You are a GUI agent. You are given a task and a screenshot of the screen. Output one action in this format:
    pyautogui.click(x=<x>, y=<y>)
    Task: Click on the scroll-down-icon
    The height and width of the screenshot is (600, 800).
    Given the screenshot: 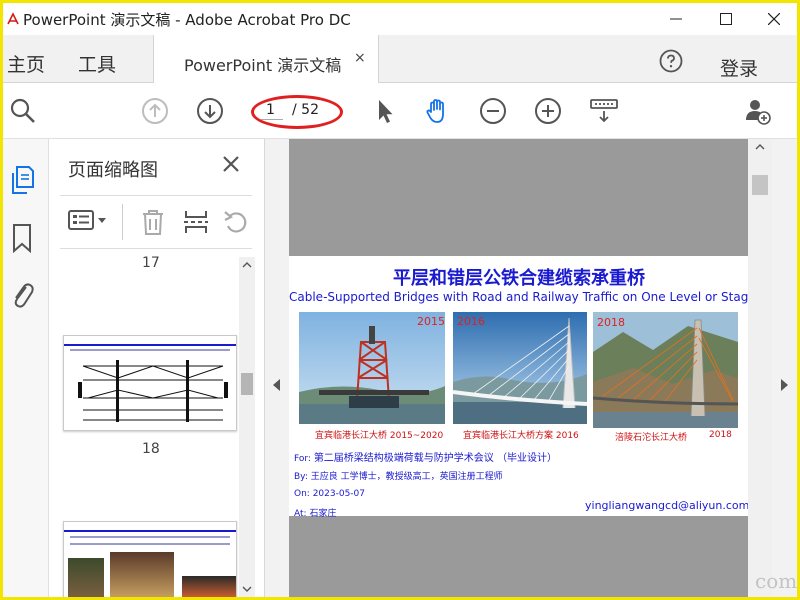 What is the action you would take?
    pyautogui.click(x=247, y=589)
    